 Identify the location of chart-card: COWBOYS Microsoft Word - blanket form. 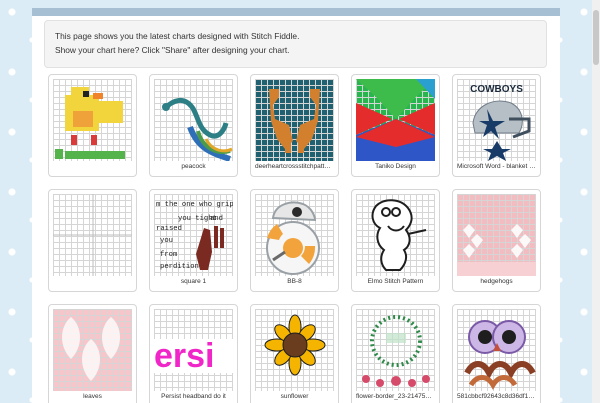
(496, 125).